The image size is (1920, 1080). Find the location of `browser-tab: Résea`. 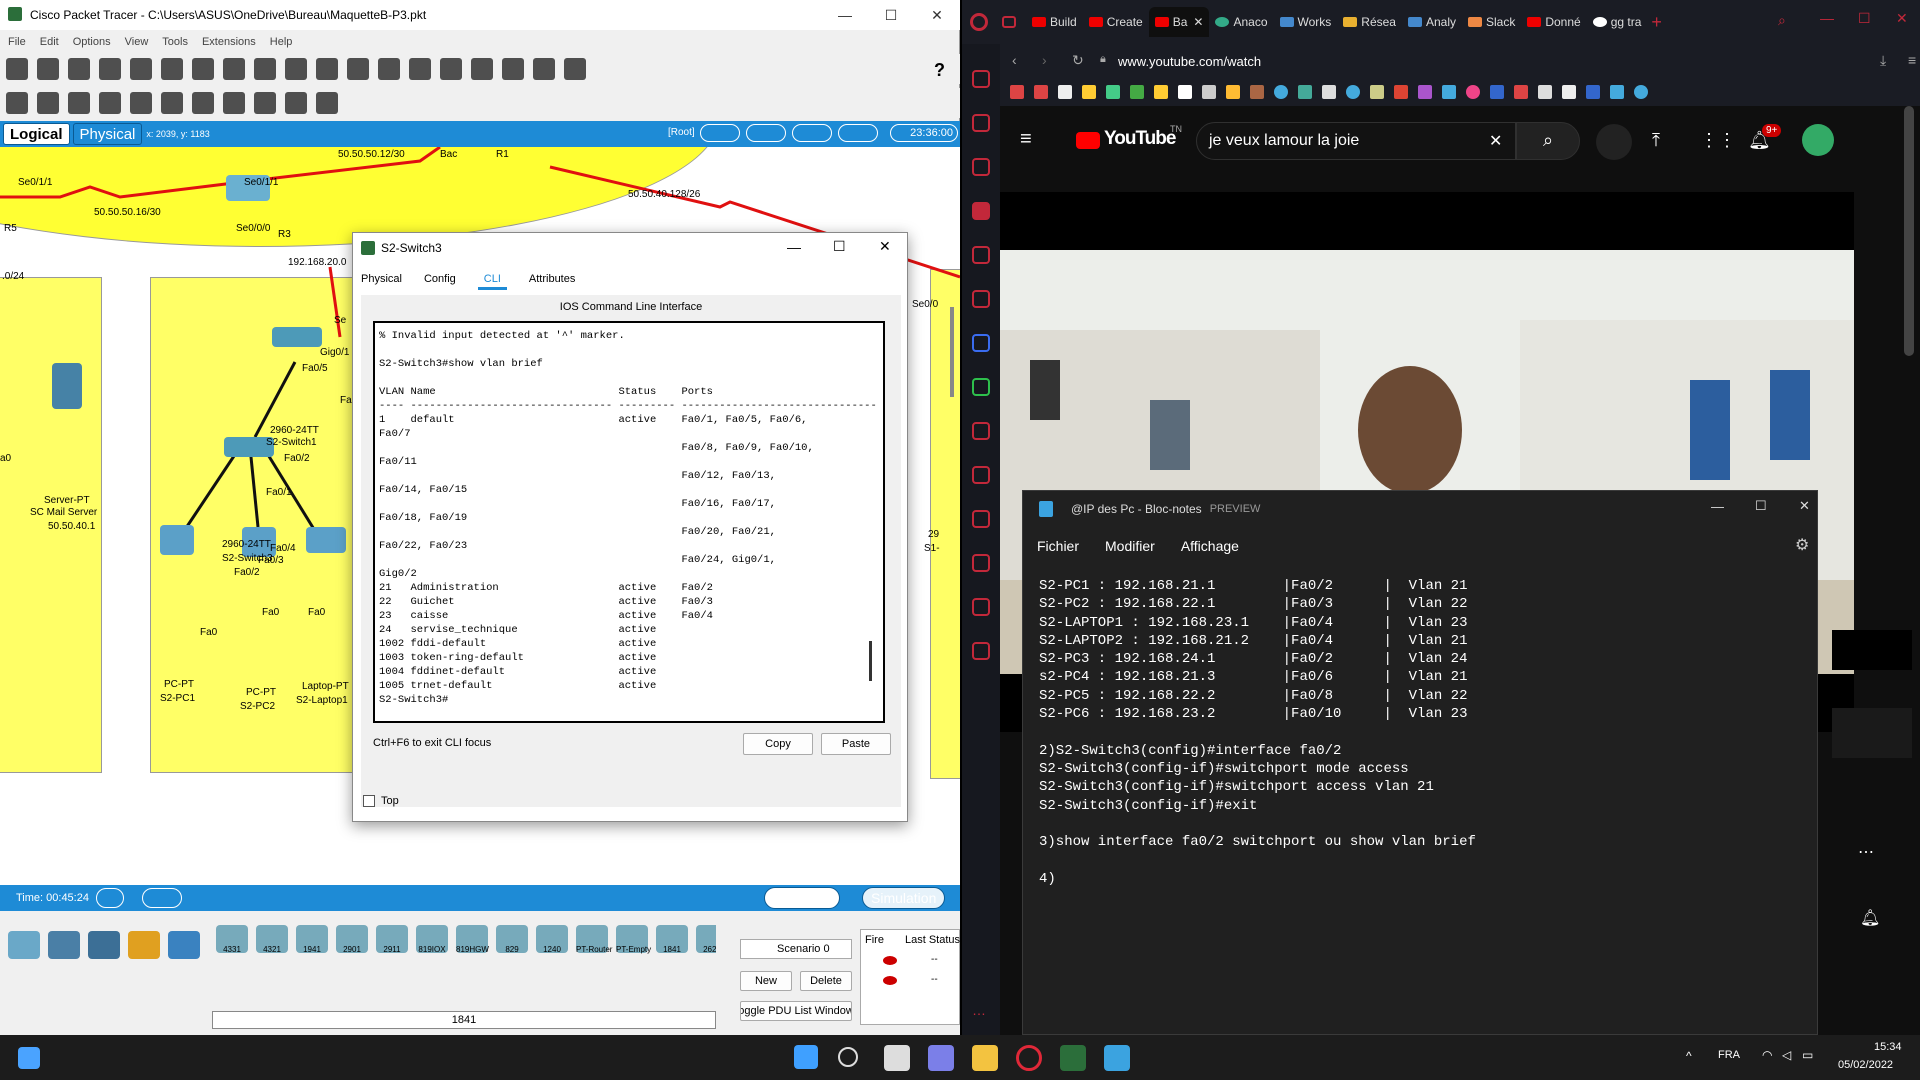

browser-tab: Résea is located at coordinates (1369, 22).